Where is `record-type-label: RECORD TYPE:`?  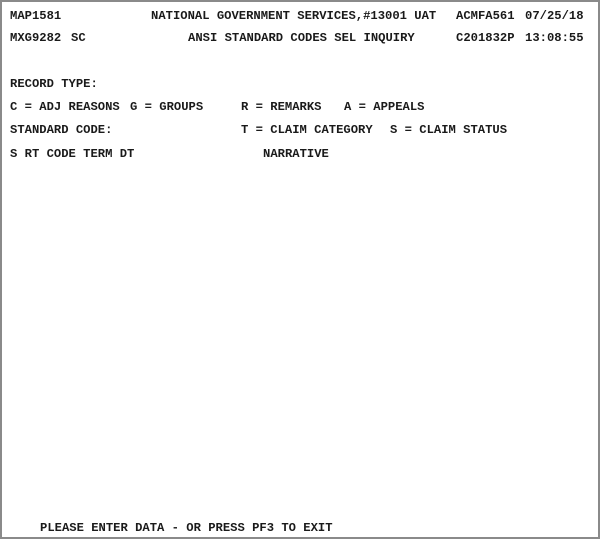 record-type-label: RECORD TYPE: is located at coordinates (54, 84).